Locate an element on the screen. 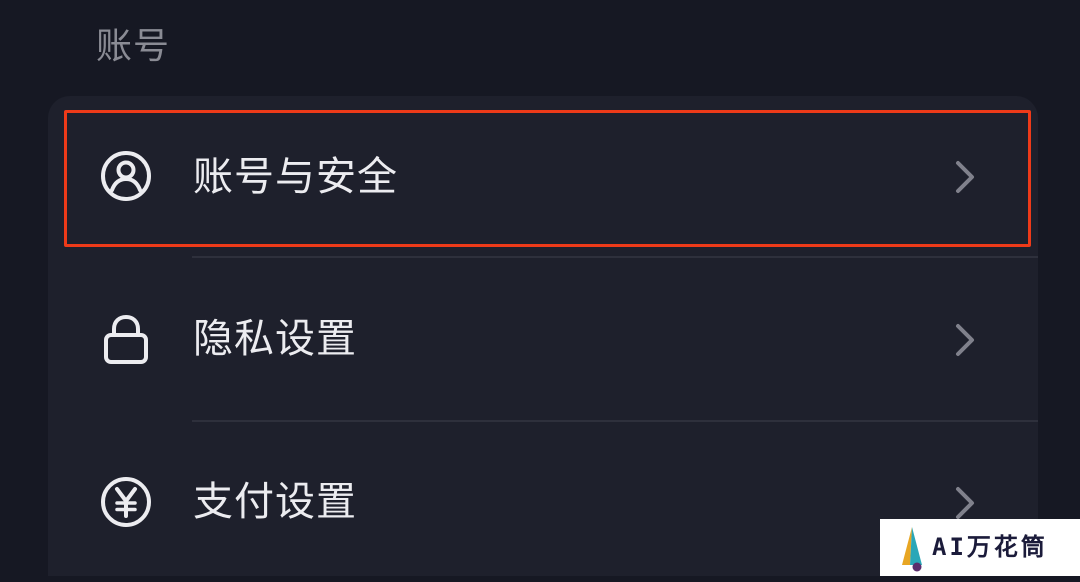  settings-item-label: 隐私设置 is located at coordinates (275, 339).